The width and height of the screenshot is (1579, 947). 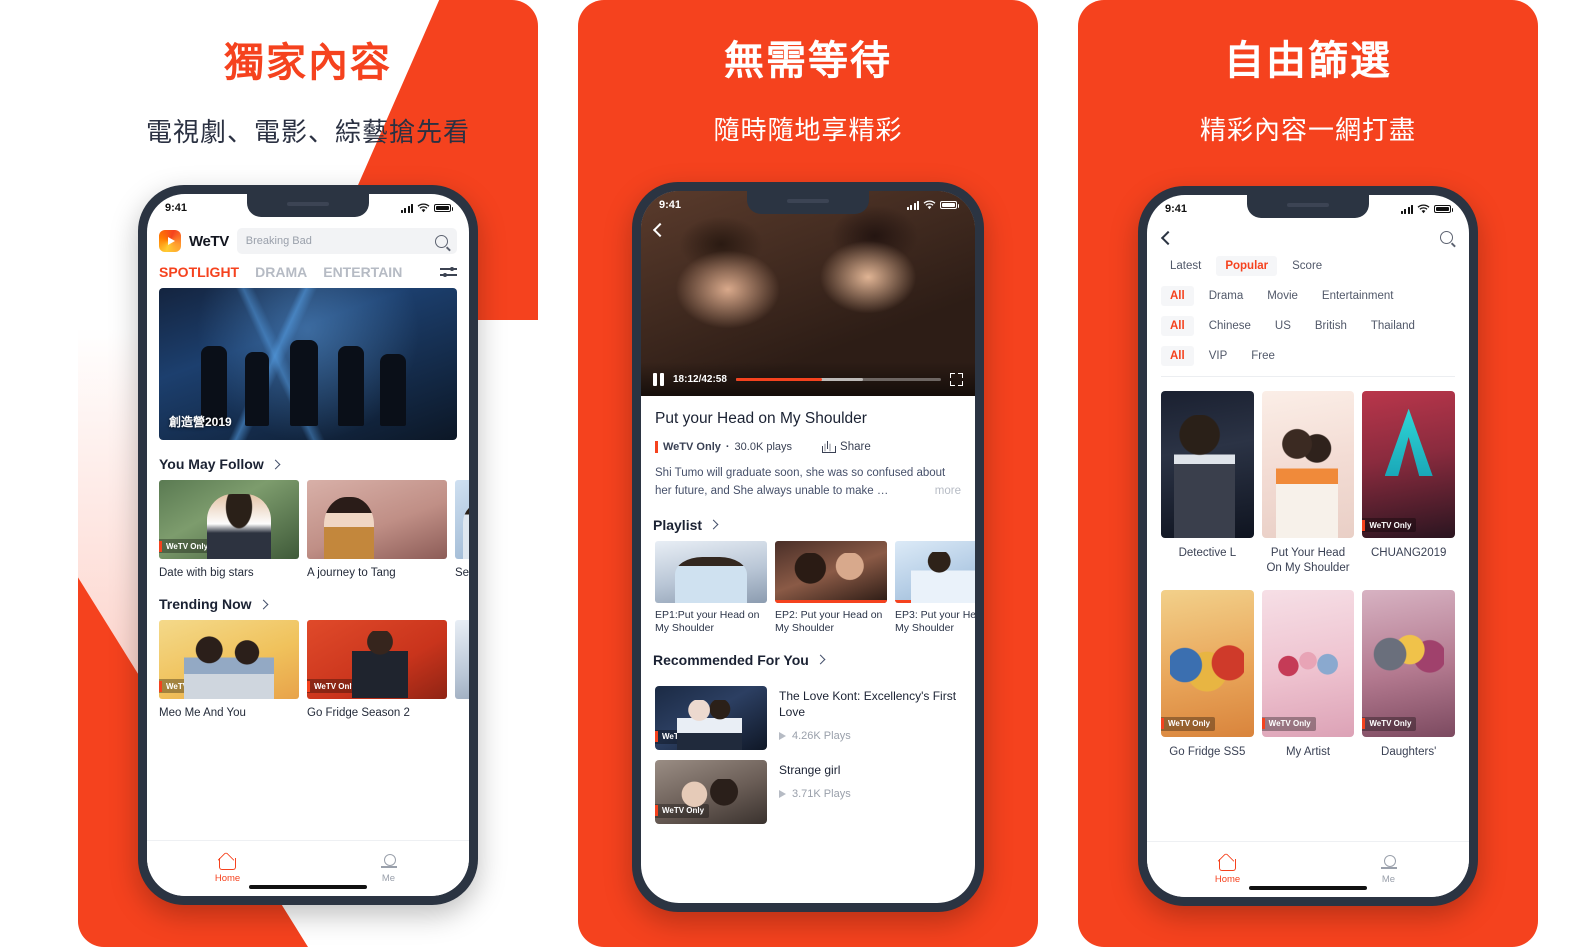 What do you see at coordinates (308, 271) in the screenshot?
I see `category-tabs: SPOTLIGHT DRAMA ENTERTAIN` at bounding box center [308, 271].